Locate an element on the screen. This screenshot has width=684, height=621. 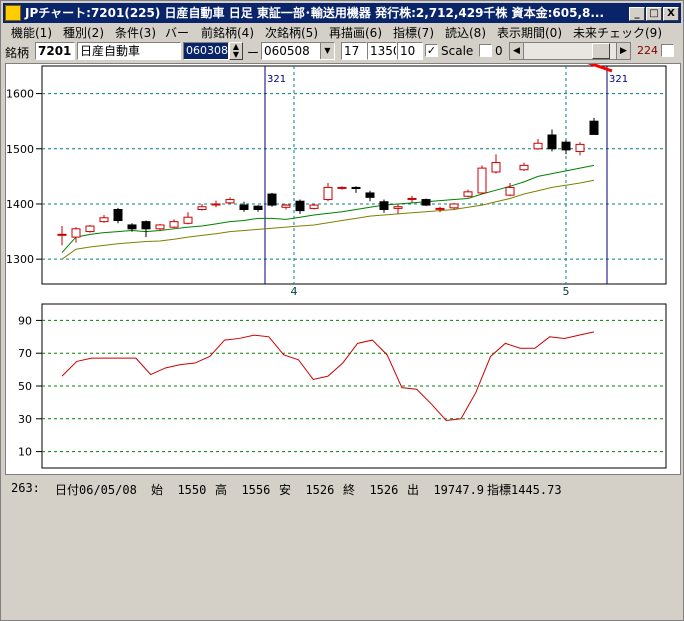
status-volume: 出 19747.9 is located at coordinates (446, 490).